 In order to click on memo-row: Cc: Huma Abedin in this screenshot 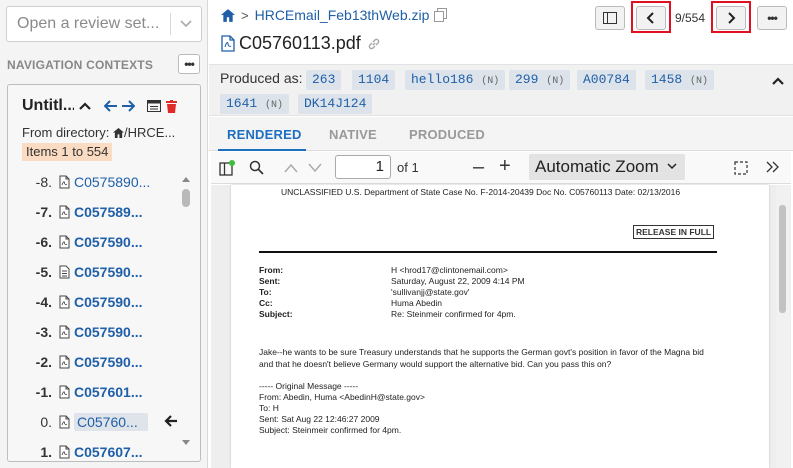, I will do `click(350, 303)`.